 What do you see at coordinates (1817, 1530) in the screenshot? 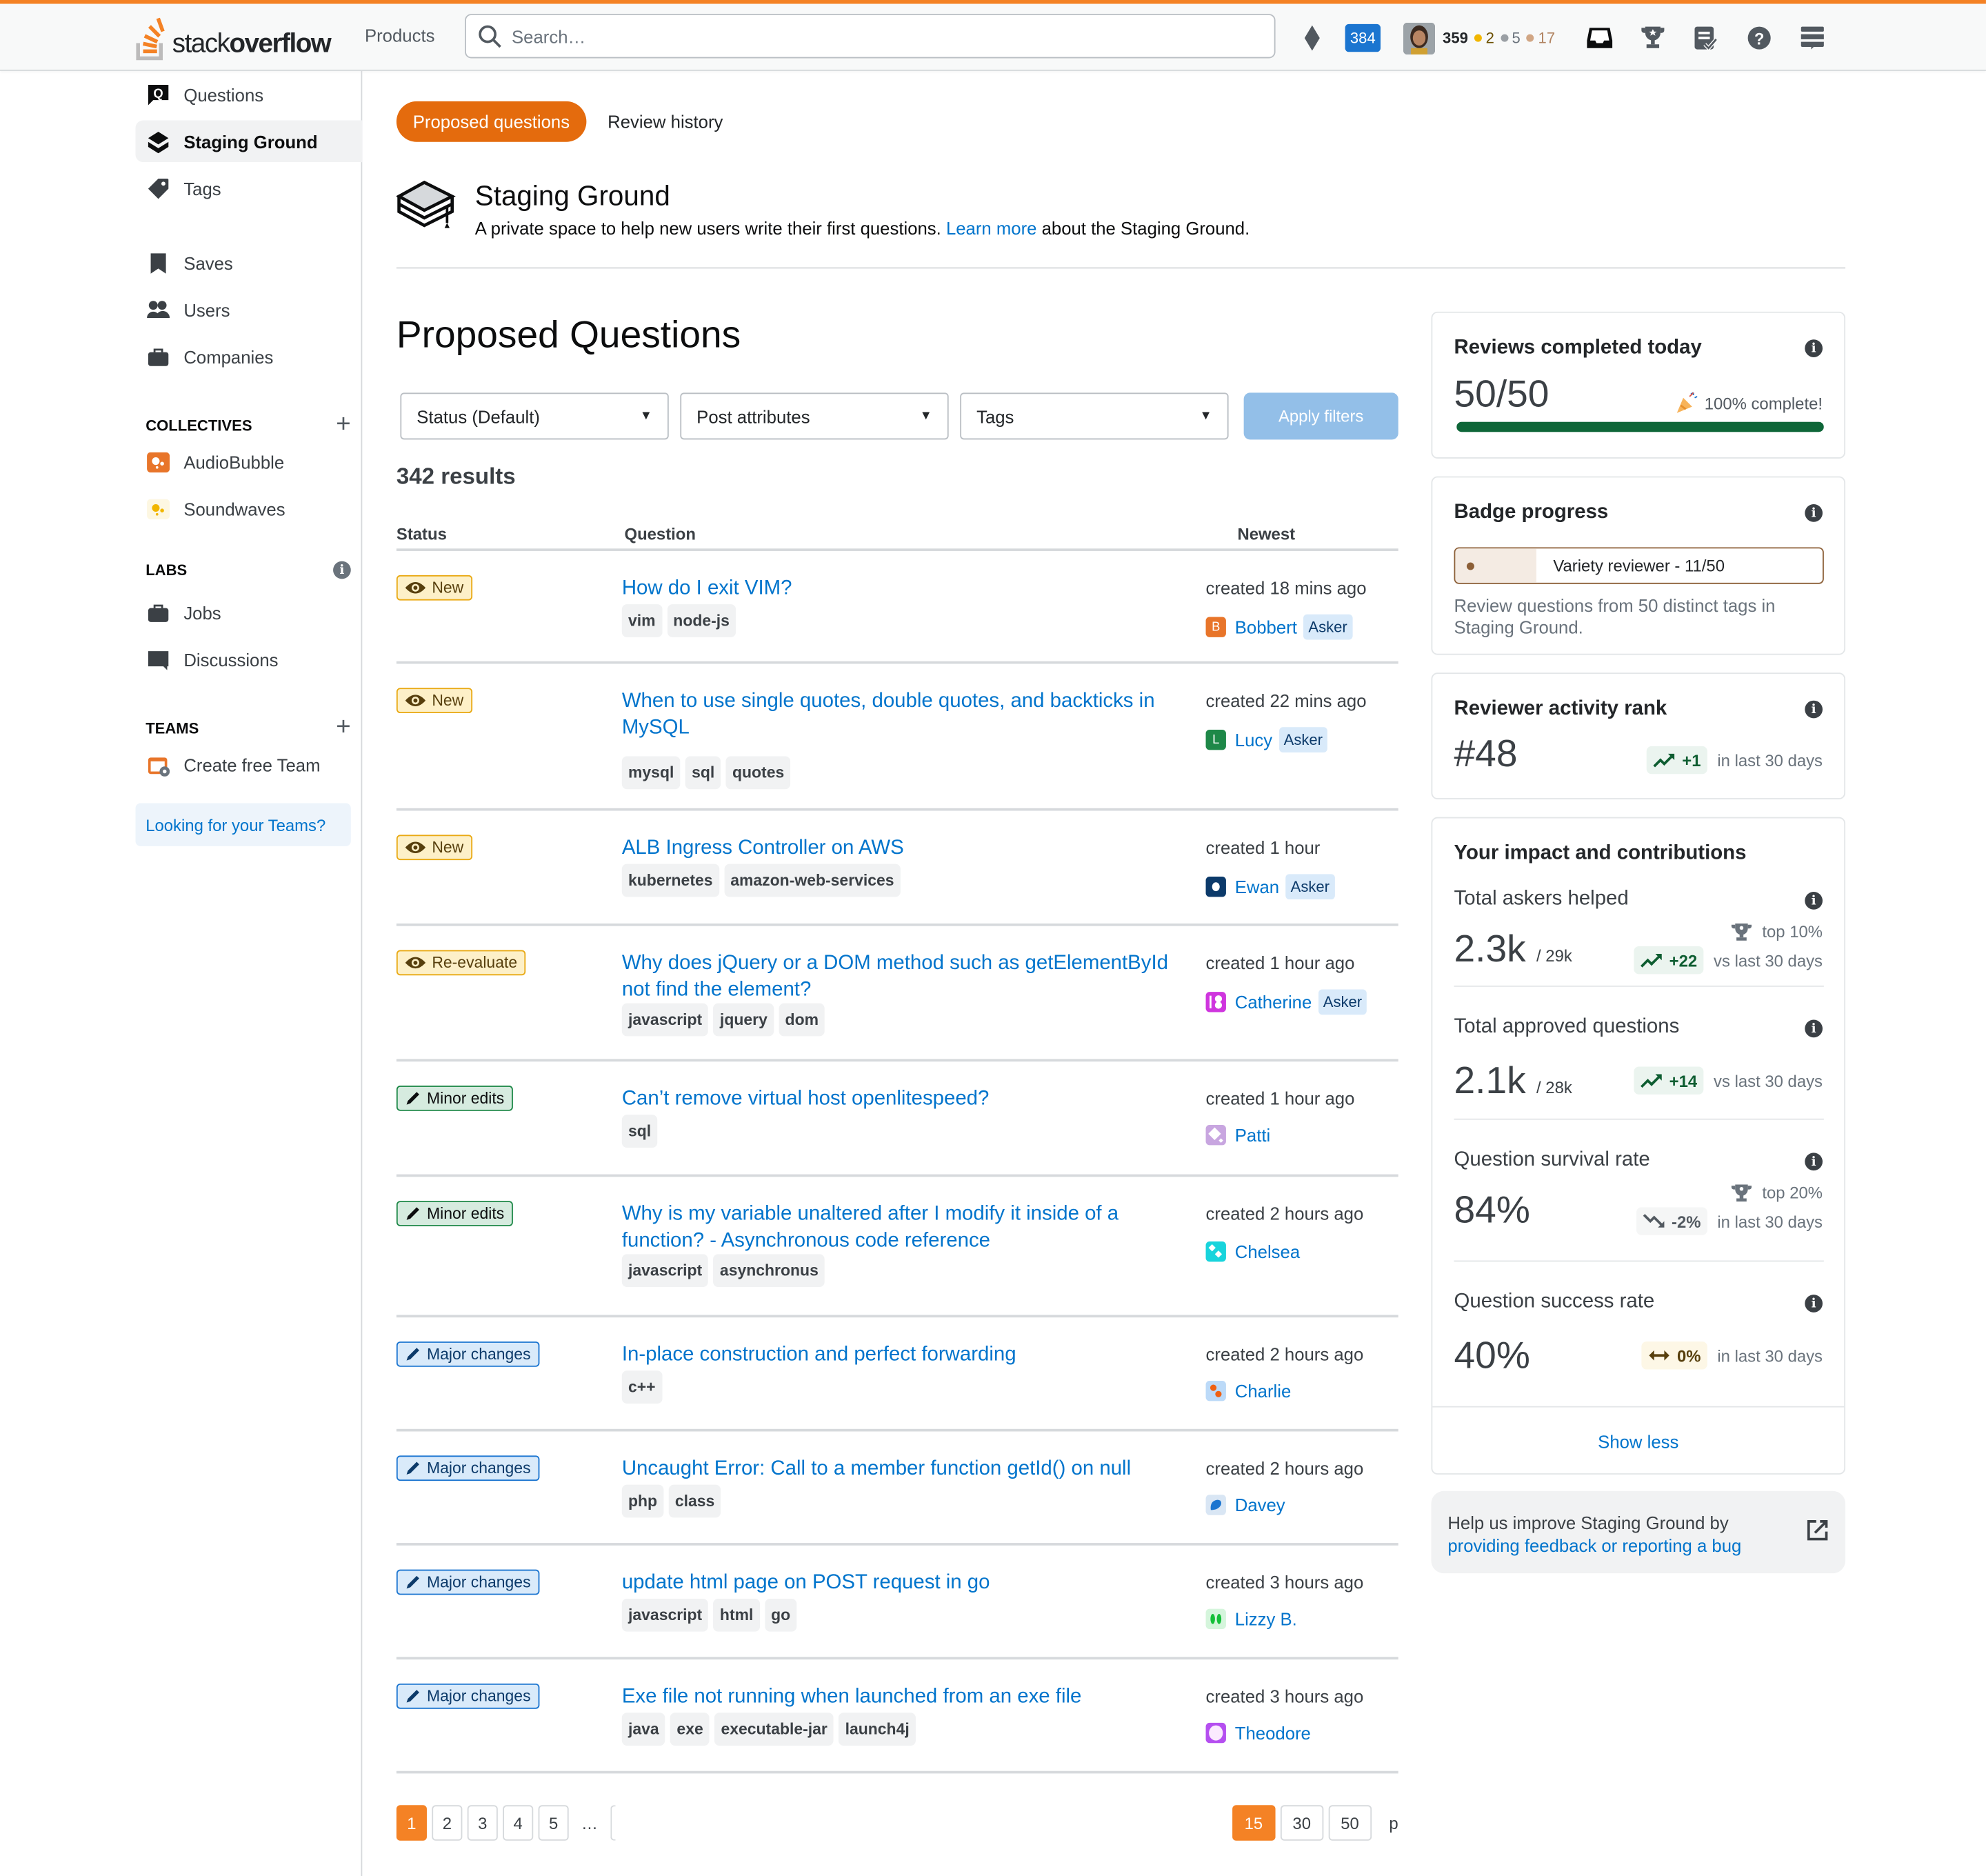
I see `external-link-icon` at bounding box center [1817, 1530].